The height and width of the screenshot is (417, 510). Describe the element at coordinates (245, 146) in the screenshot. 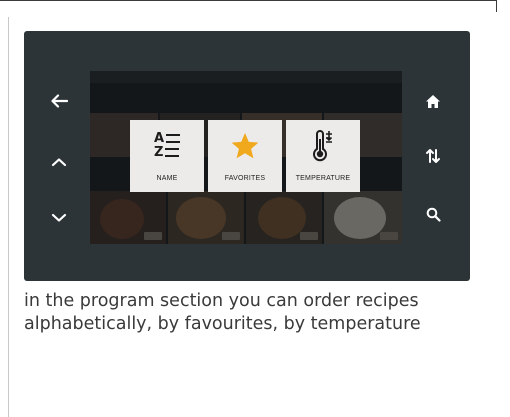

I see `star-icon` at that location.